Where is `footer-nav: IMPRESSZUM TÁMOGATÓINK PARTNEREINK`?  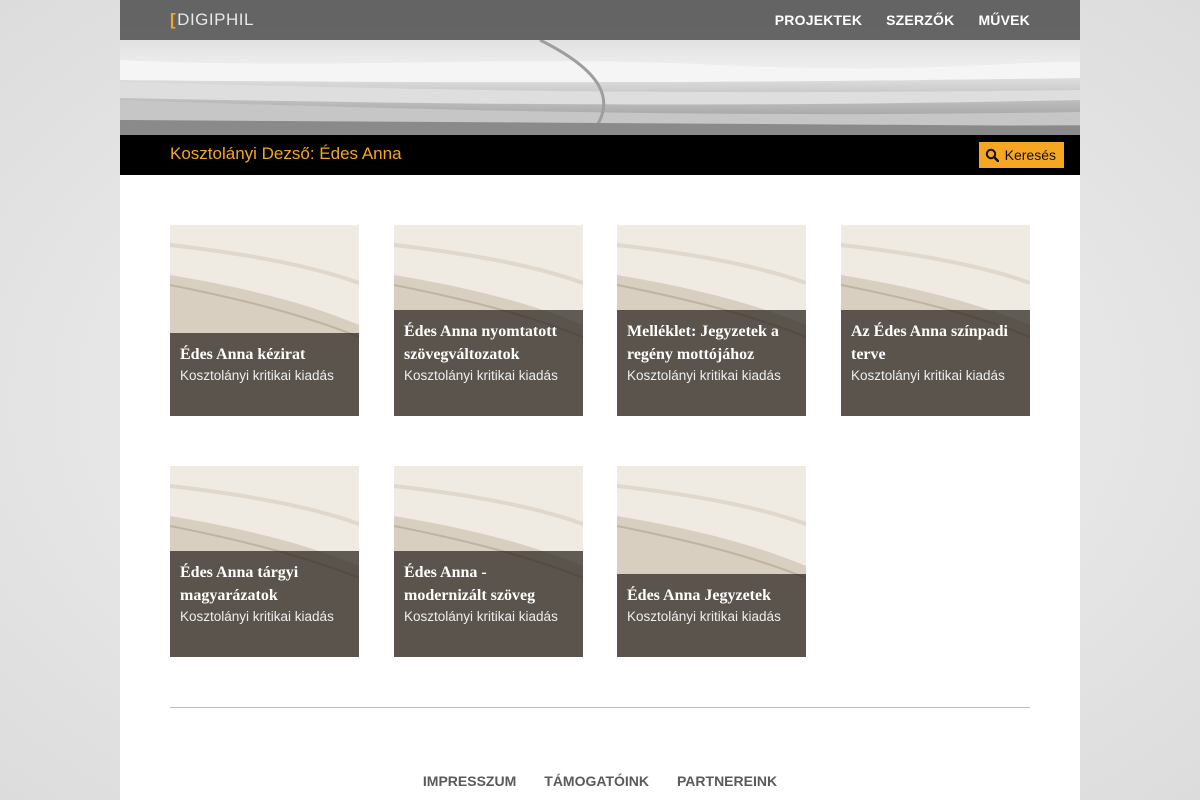
footer-nav: IMPRESSZUM TÁMOGATÓINK PARTNEREINK is located at coordinates (600, 781).